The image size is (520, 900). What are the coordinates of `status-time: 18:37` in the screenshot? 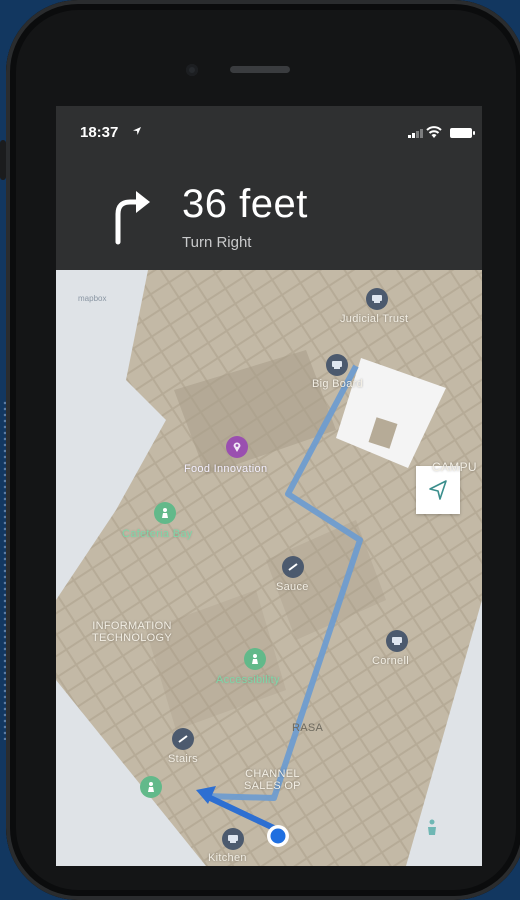 It's located at (99, 132).